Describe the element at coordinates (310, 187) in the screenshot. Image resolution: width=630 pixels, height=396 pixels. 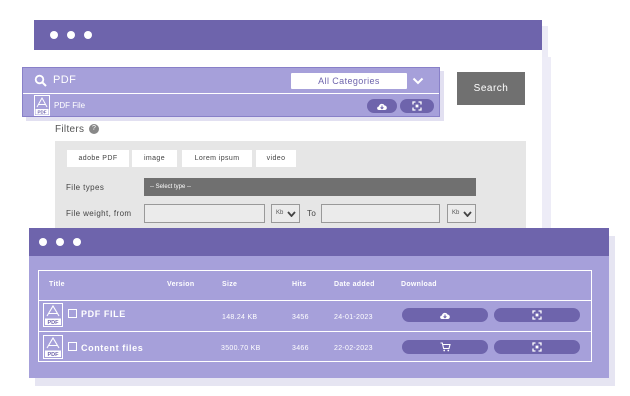
I see `file-type-select: -- Select type --` at that location.